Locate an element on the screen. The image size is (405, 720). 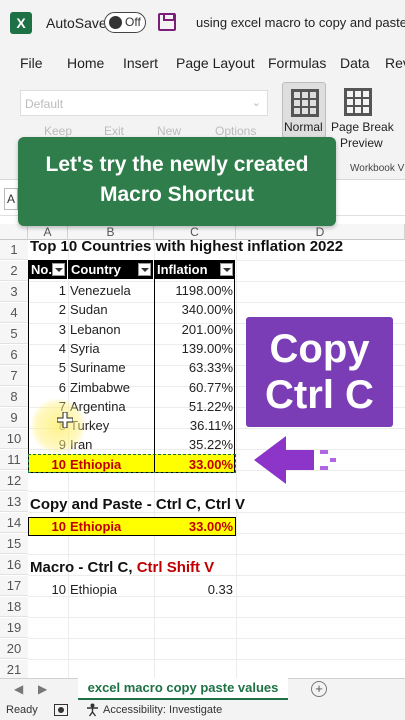
table-cell-no: 4 is located at coordinates (48, 348).